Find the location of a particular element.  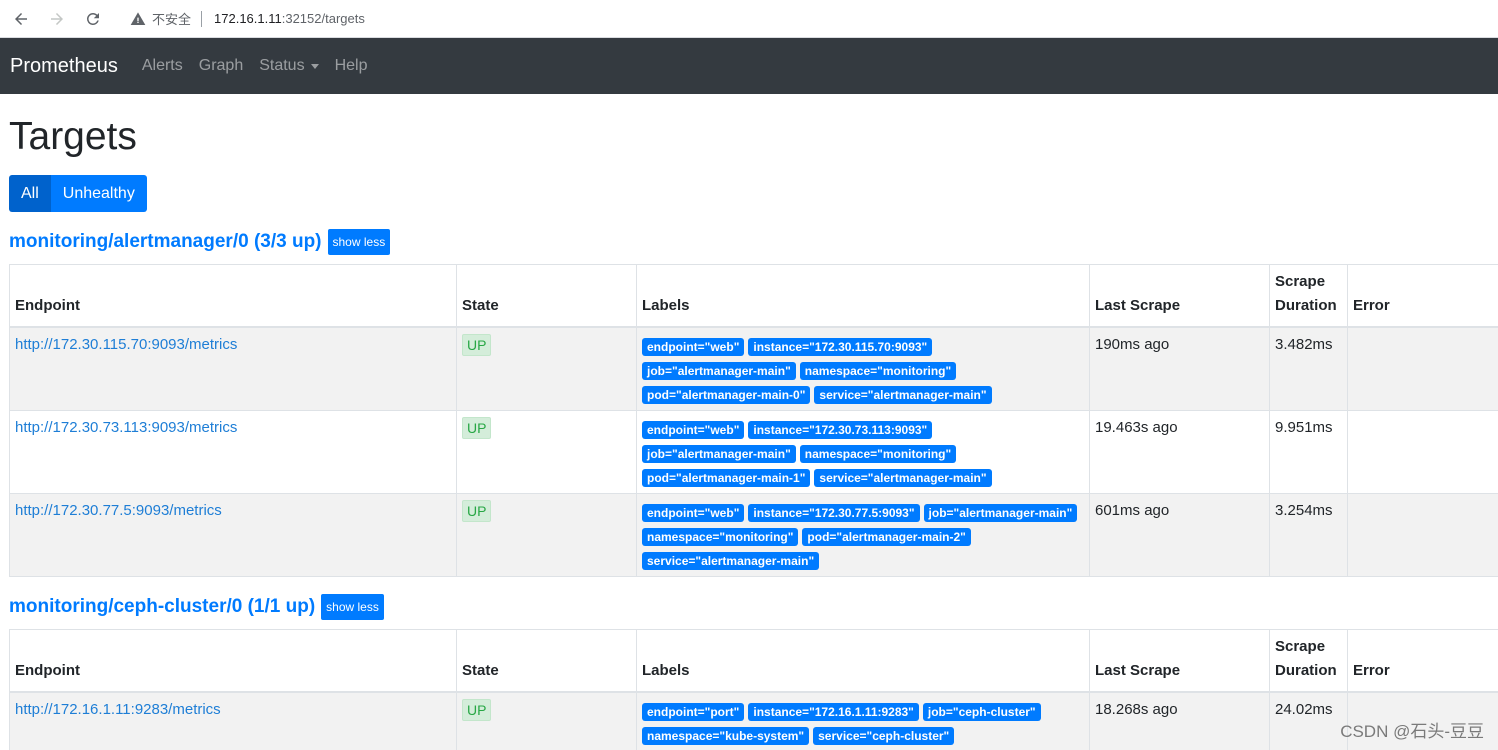

endpoint-cell: http://172.16.1.11:9283/metrics is located at coordinates (233, 720).